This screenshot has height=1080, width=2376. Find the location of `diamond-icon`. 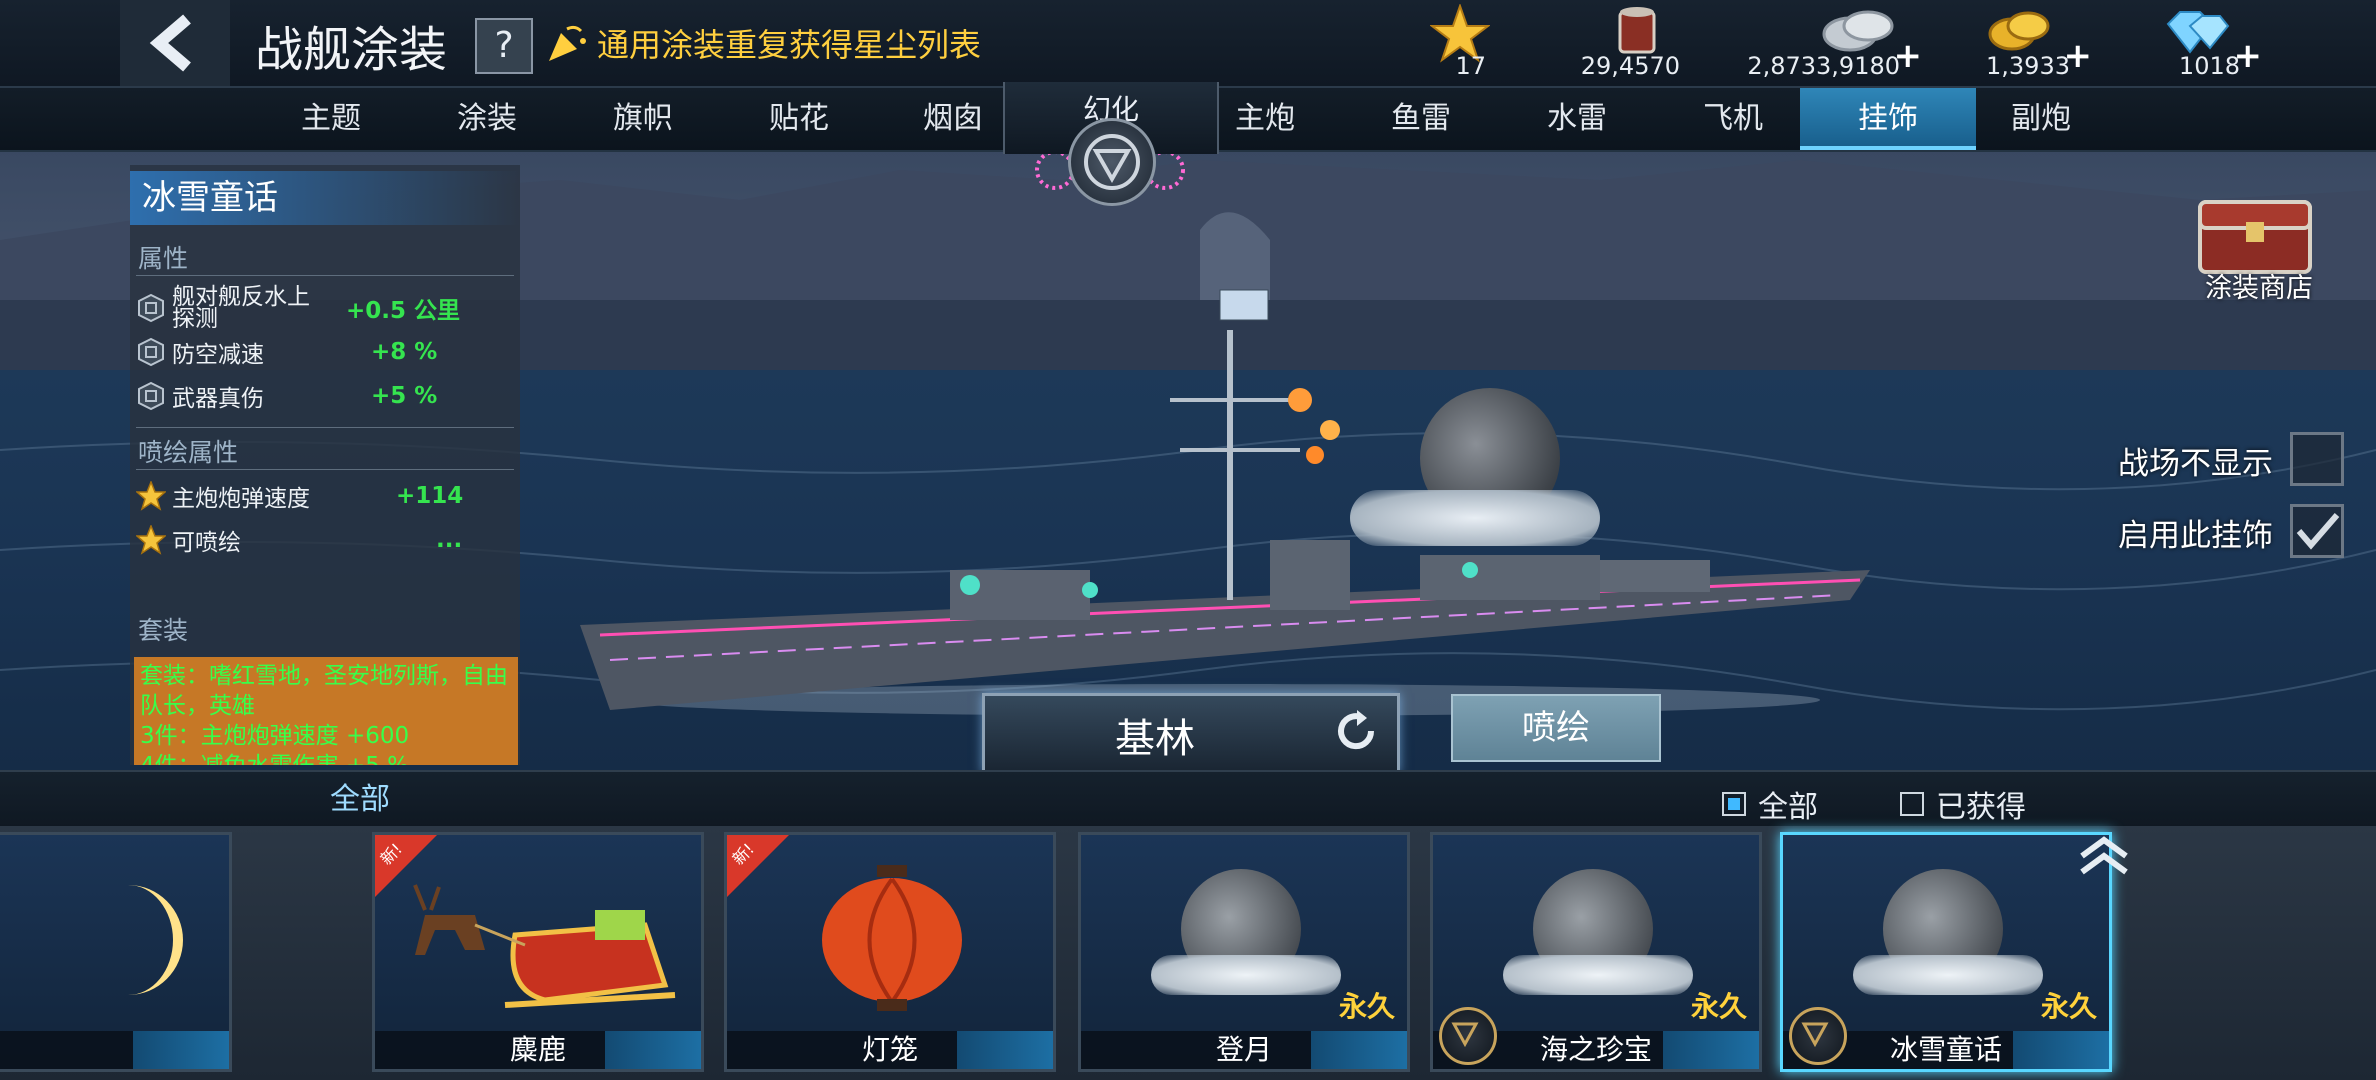

diamond-icon is located at coordinates (2198, 32).